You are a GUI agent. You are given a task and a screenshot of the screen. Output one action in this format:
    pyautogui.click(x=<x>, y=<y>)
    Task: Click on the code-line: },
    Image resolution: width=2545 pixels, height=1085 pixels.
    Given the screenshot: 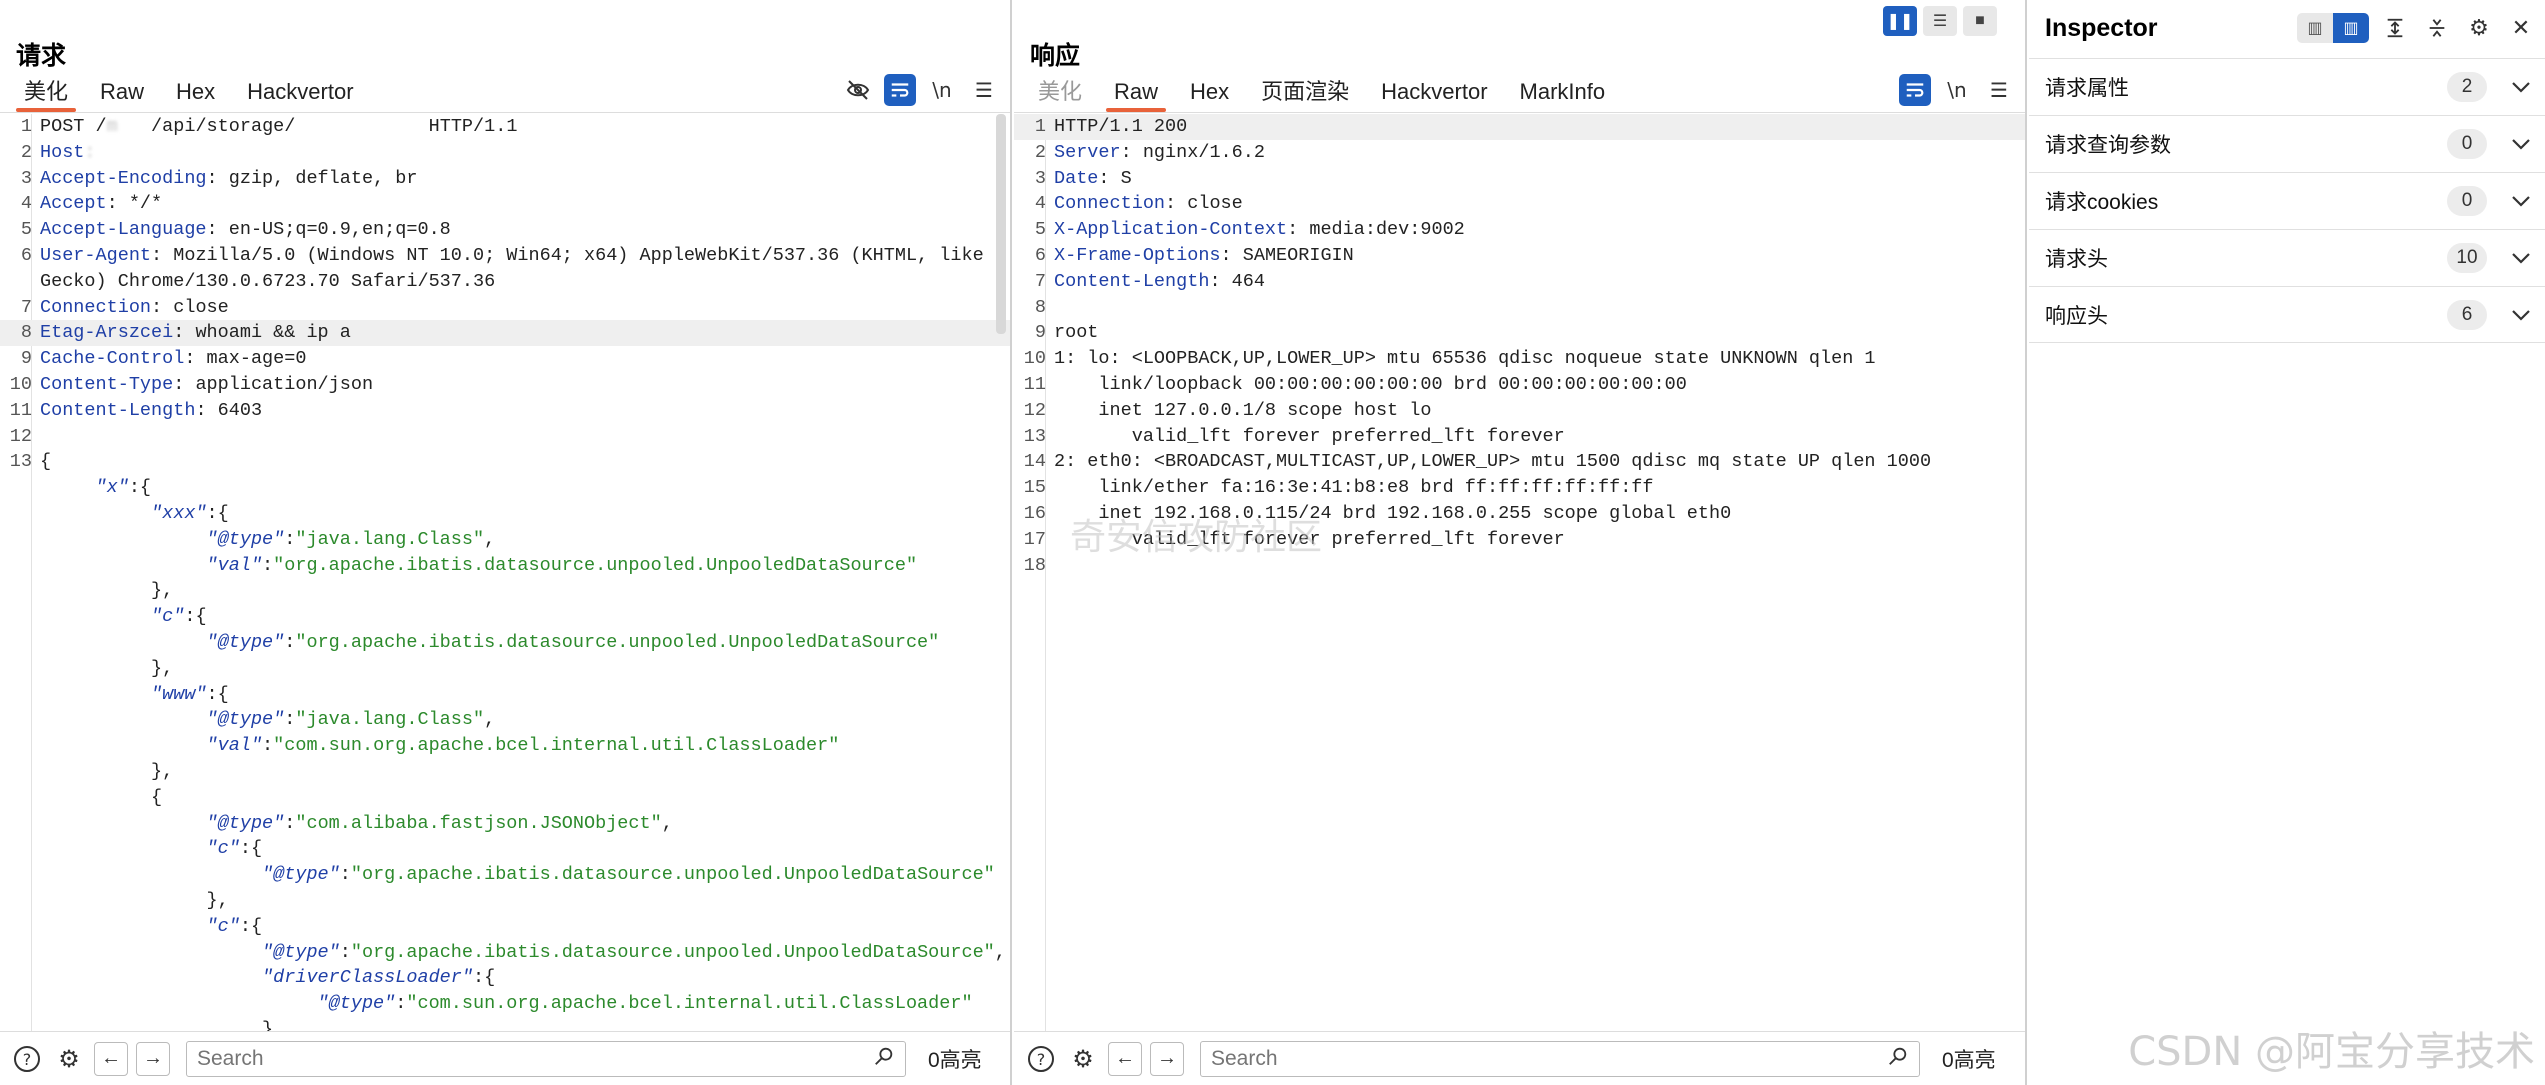 What is the action you would take?
    pyautogui.click(x=505, y=591)
    